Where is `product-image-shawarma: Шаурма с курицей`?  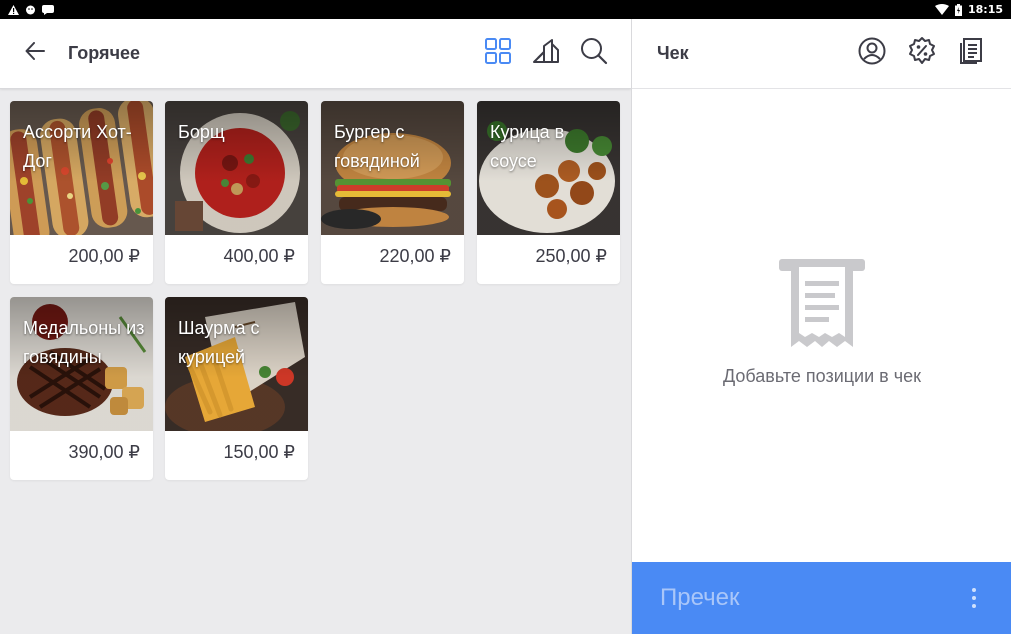
product-image-shawarma: Шаурма с курицей is located at coordinates (236, 364).